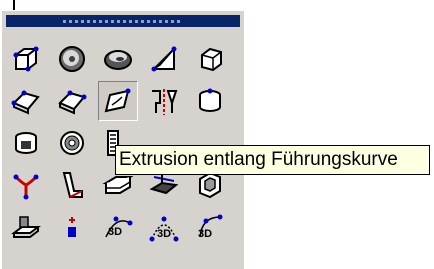 The image size is (434, 269). Describe the element at coordinates (258, 159) in the screenshot. I see `tooltip-text: Extrusion entlang Führungskurve` at that location.